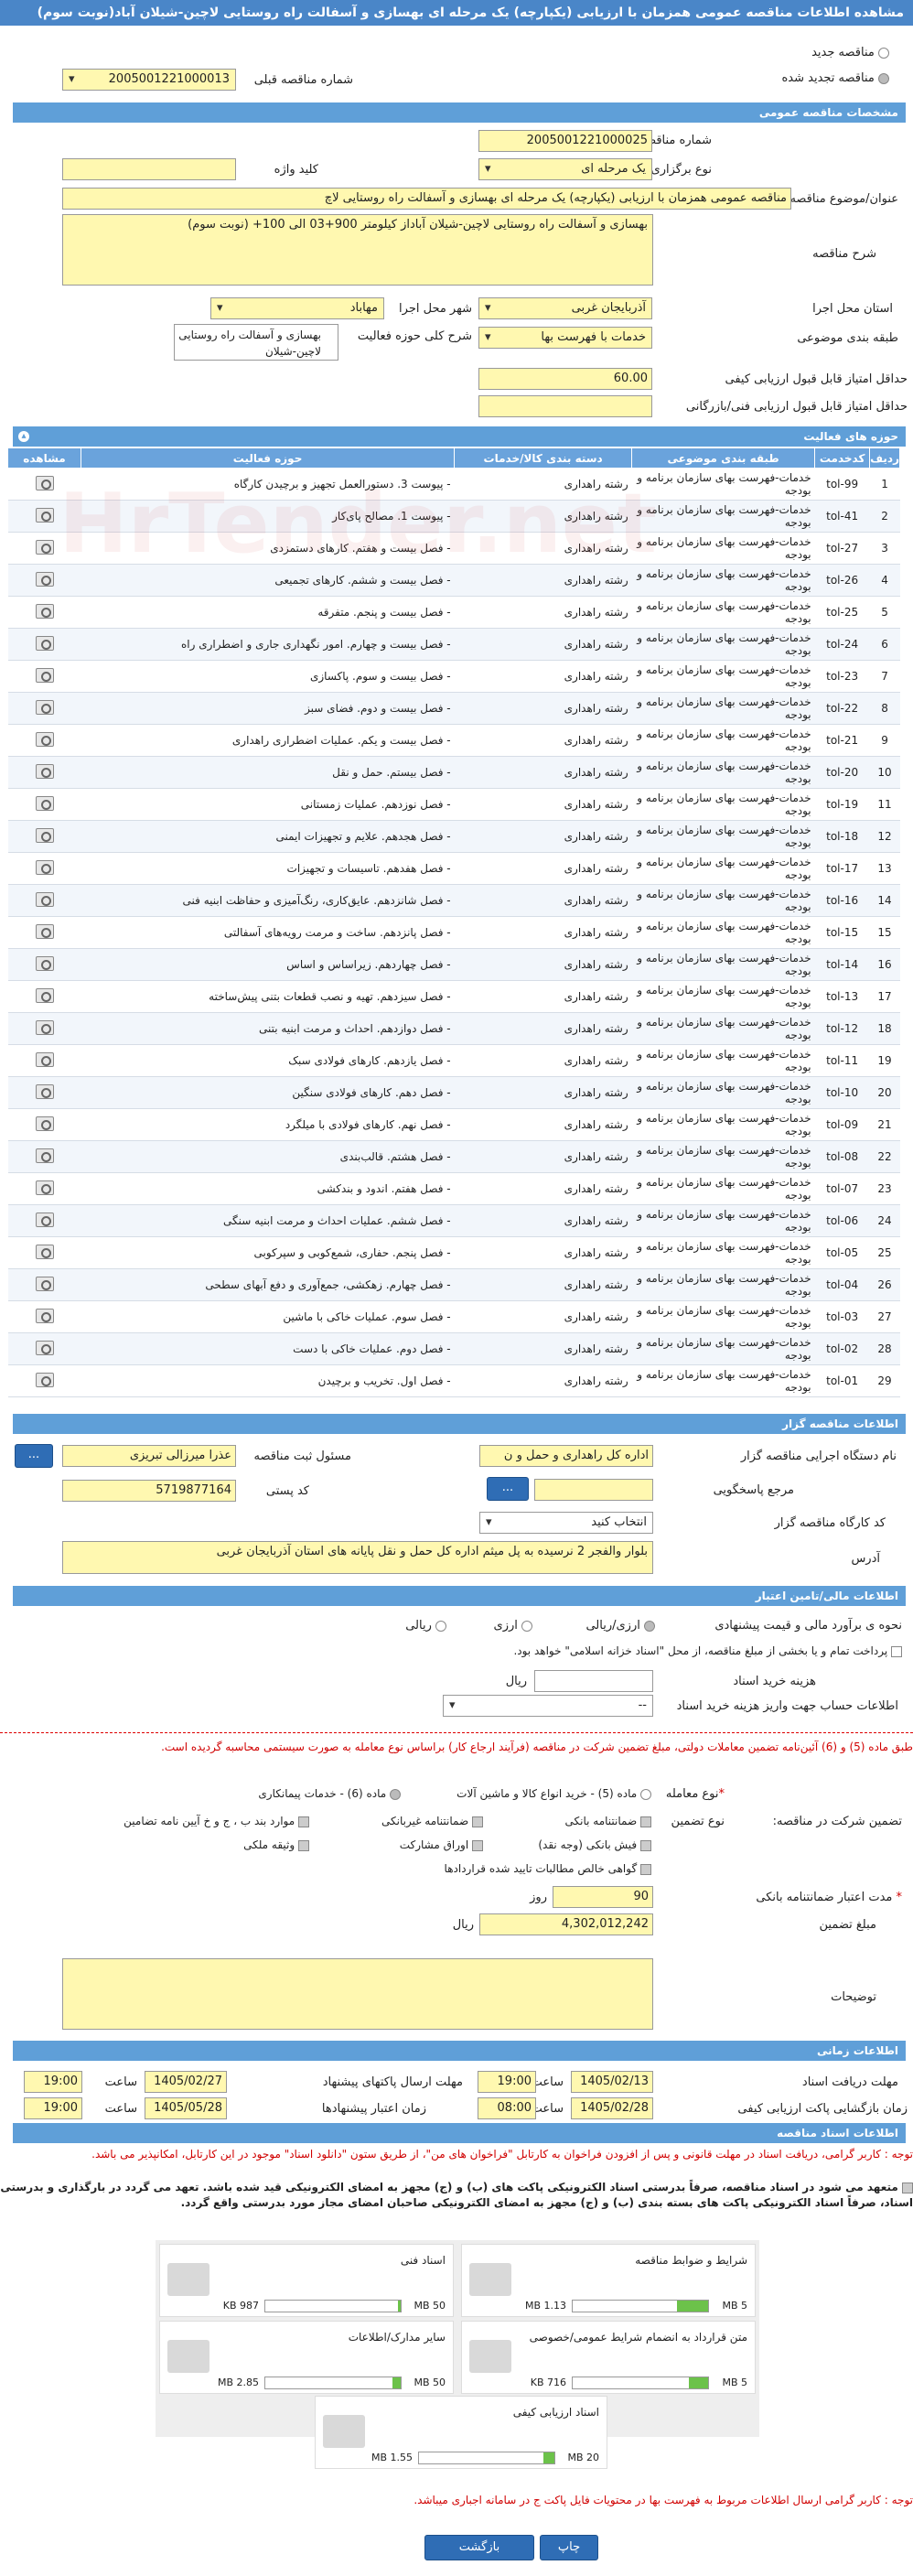 The width and height of the screenshot is (913, 2576). I want to click on guar-opt-clauses: موارد بند ب ، ج و خ آیین نامه تضامین, so click(216, 1821).